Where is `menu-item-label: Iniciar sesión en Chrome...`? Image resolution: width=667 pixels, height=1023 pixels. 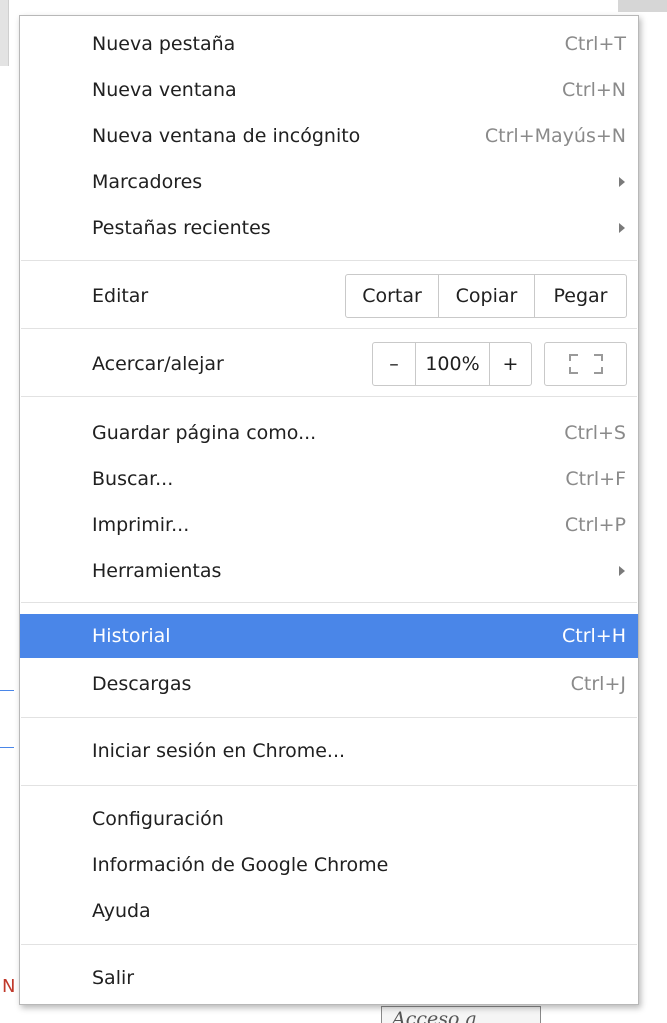 menu-item-label: Iniciar sesión en Chrome... is located at coordinates (219, 751).